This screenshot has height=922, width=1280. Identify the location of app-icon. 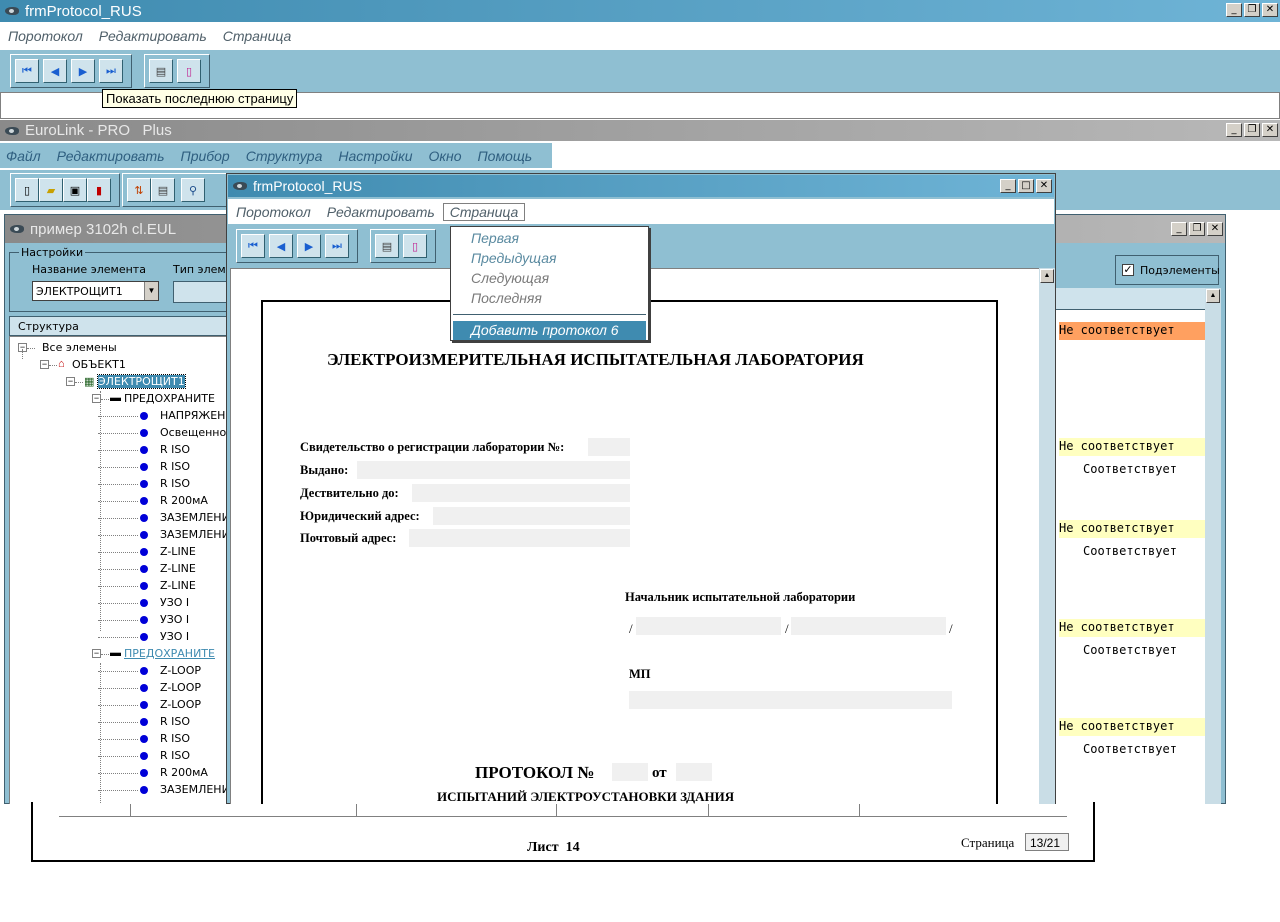
(240, 186).